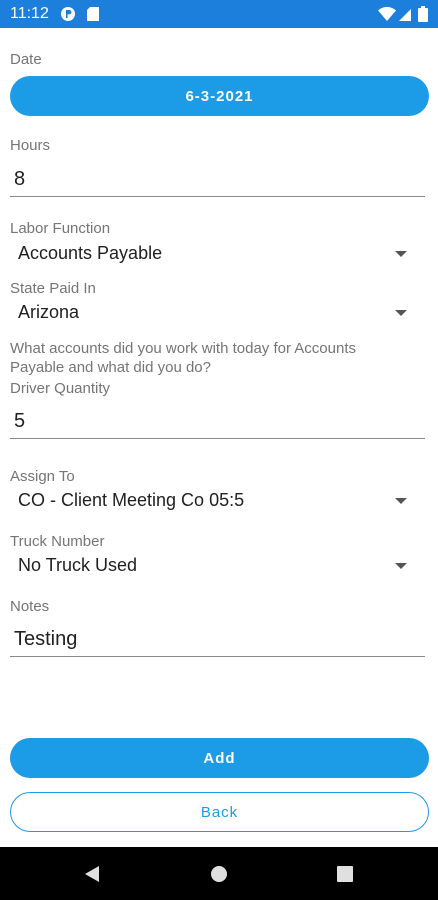 Image resolution: width=438 pixels, height=900 pixels. I want to click on back-button-label: Back, so click(219, 812).